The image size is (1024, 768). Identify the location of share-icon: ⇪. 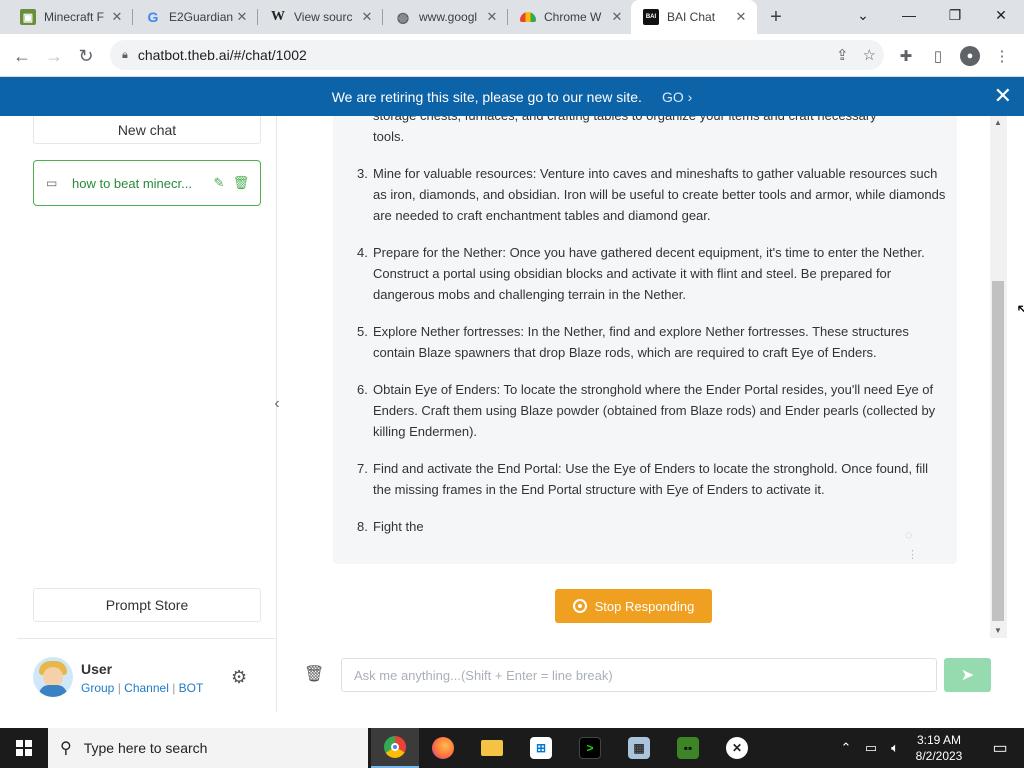
(842, 55).